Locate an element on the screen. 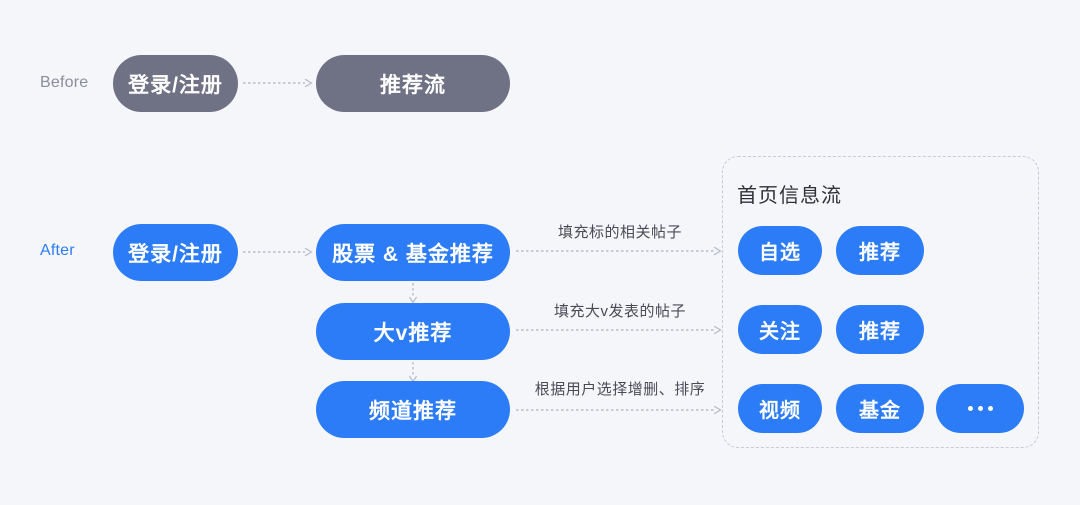  feed-tab-jijin: 基金 is located at coordinates (880, 408).